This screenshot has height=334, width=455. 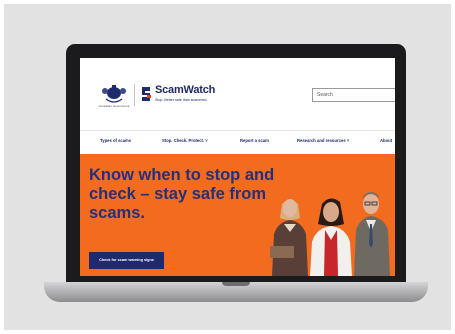 What do you see at coordinates (185, 90) in the screenshot?
I see `scamwatch-wordmark: ScamWatch` at bounding box center [185, 90].